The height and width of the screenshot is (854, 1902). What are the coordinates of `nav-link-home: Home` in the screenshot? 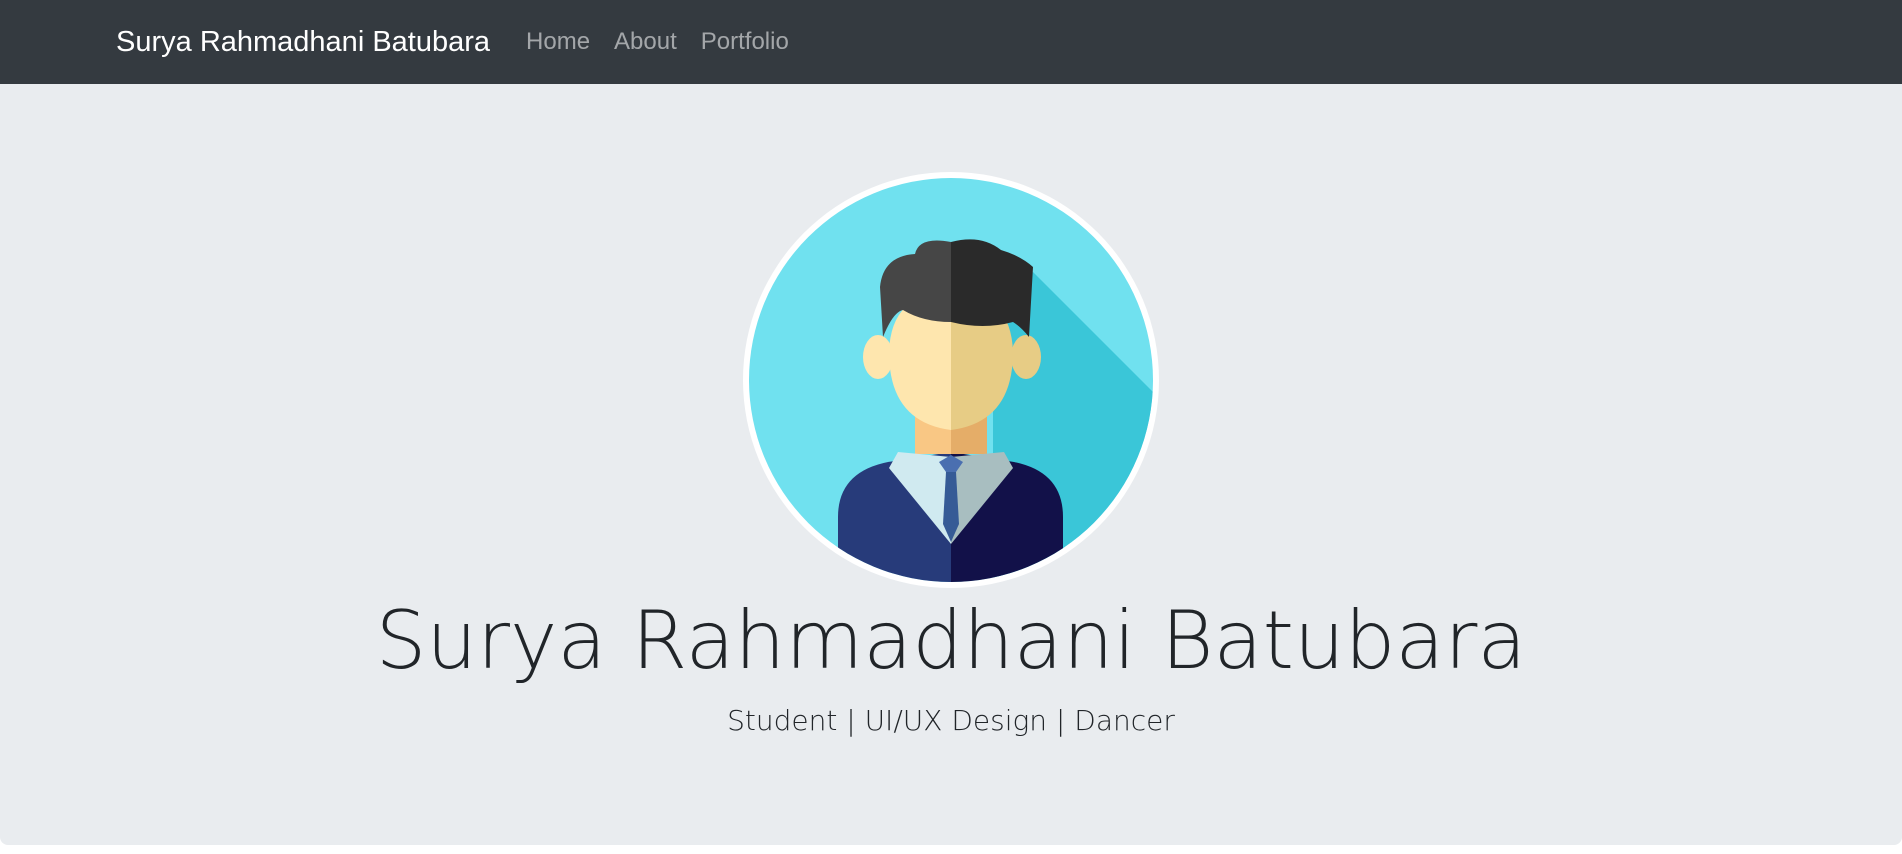 It's located at (558, 42).